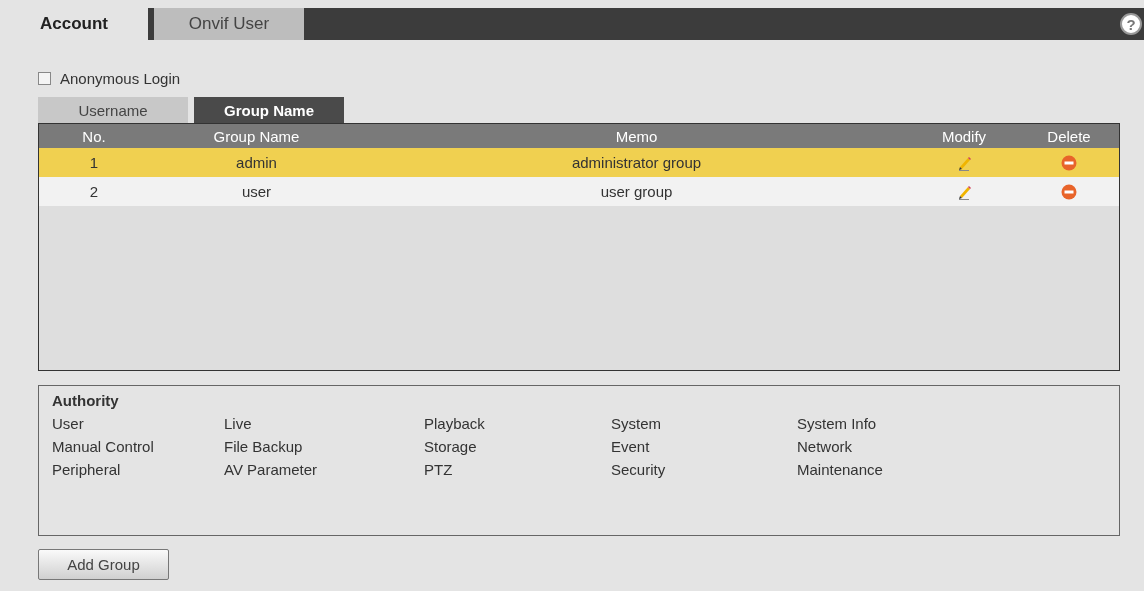  Describe the element at coordinates (1131, 24) in the screenshot. I see `help-icon: ?` at that location.